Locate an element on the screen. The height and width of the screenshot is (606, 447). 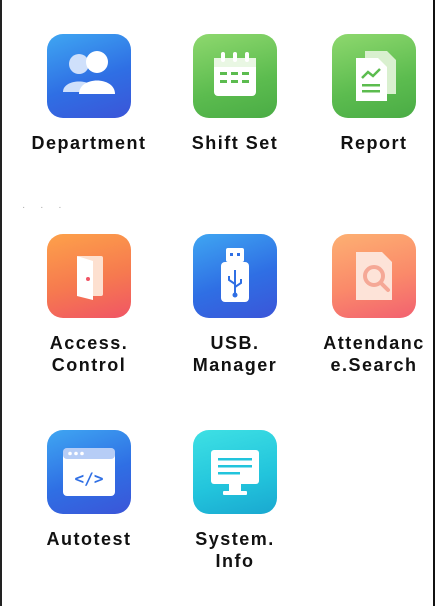
menu-item-attendance-search: Attendanc e.Search is located at coordinates (374, 305).